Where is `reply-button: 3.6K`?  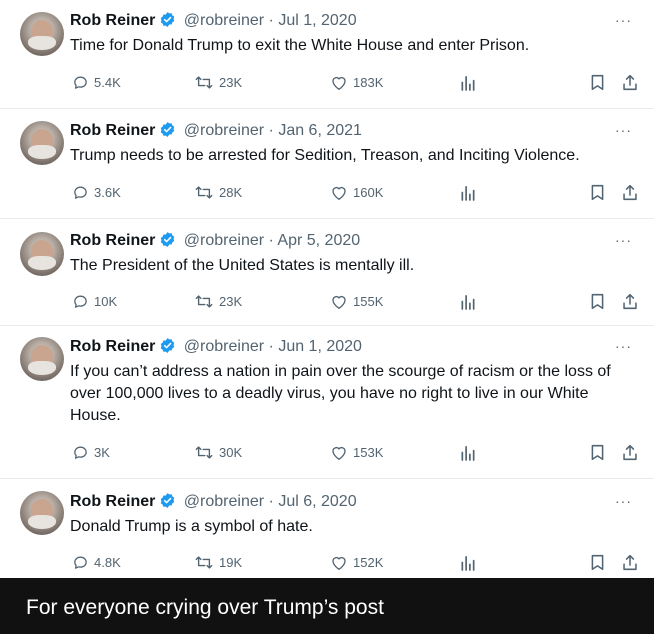 reply-button: 3.6K is located at coordinates (96, 192).